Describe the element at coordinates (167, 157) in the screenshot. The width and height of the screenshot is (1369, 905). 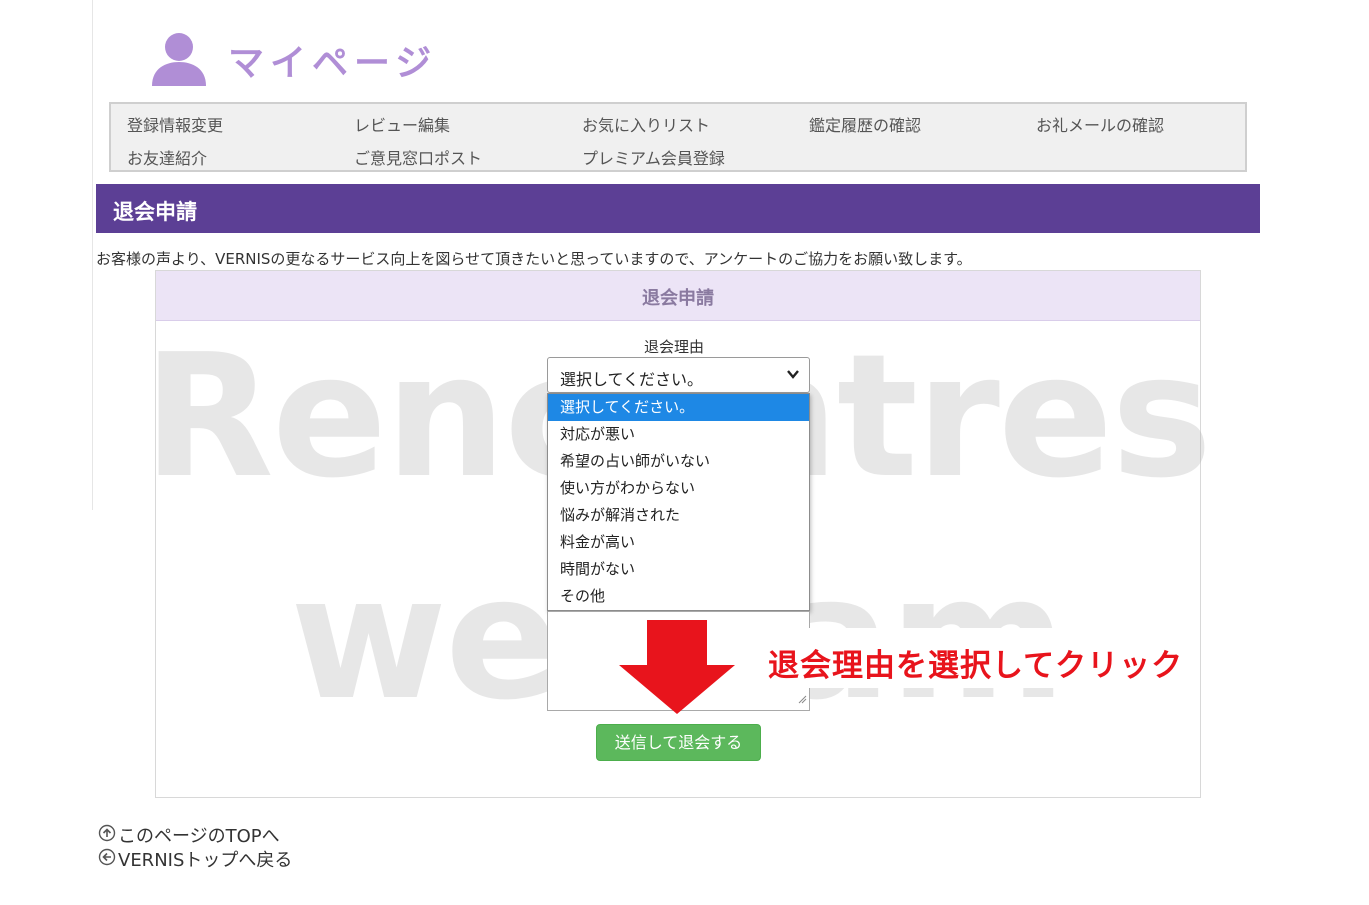
I see `nav-friend-referral: お友達紹介` at that location.